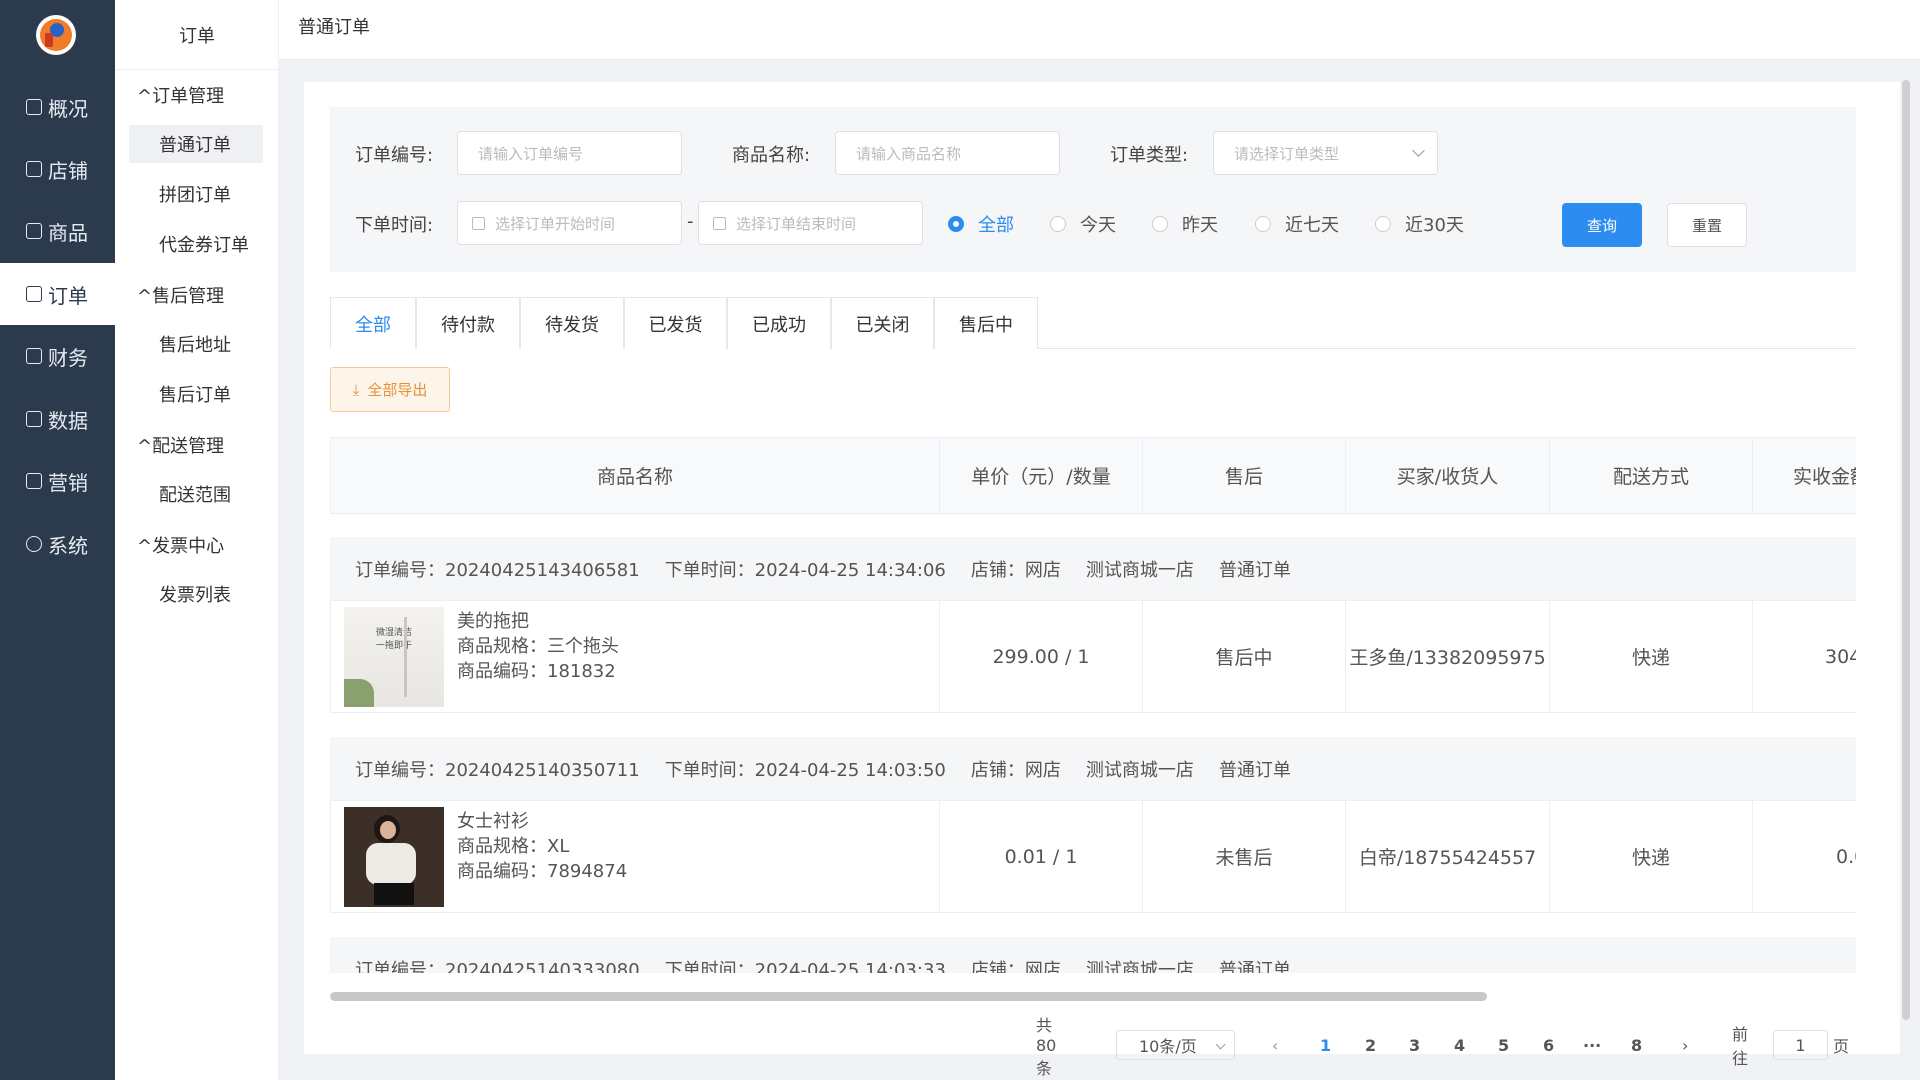 This screenshot has width=1920, height=1080. I want to click on export-label: 全部导出, so click(397, 390).